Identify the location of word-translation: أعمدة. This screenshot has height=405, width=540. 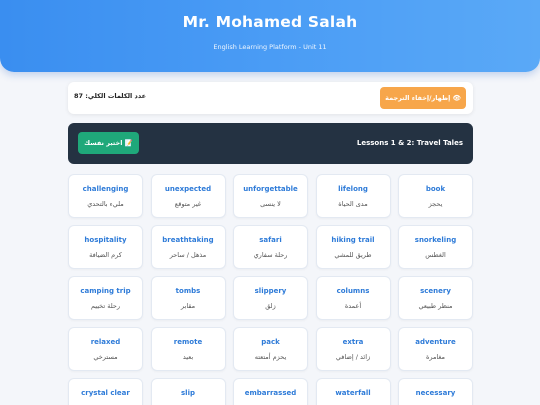
(353, 306).